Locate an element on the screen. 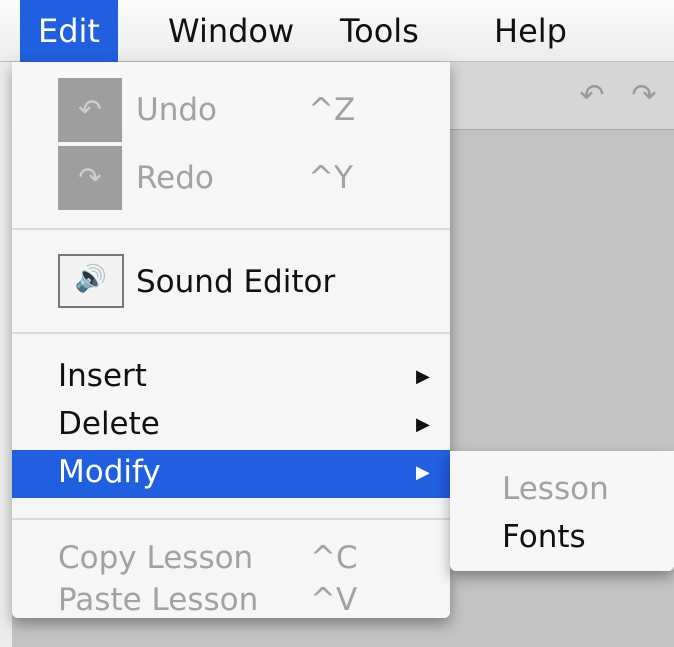 The width and height of the screenshot is (674, 647). menu-window: Window is located at coordinates (231, 31).